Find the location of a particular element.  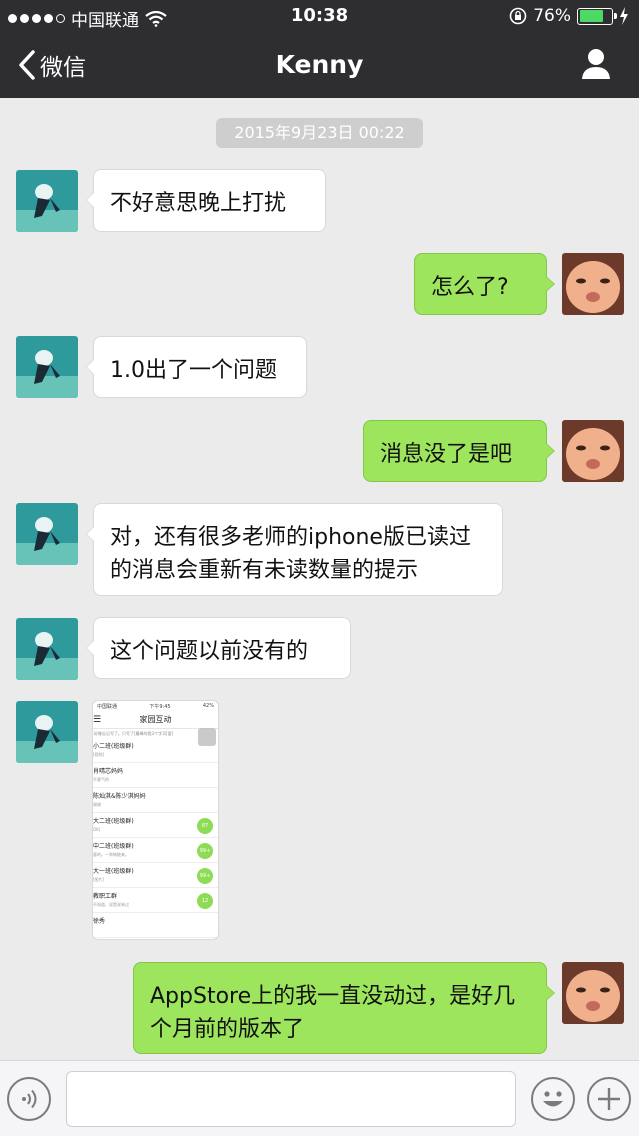

chevron-left-icon is located at coordinates (27, 65).